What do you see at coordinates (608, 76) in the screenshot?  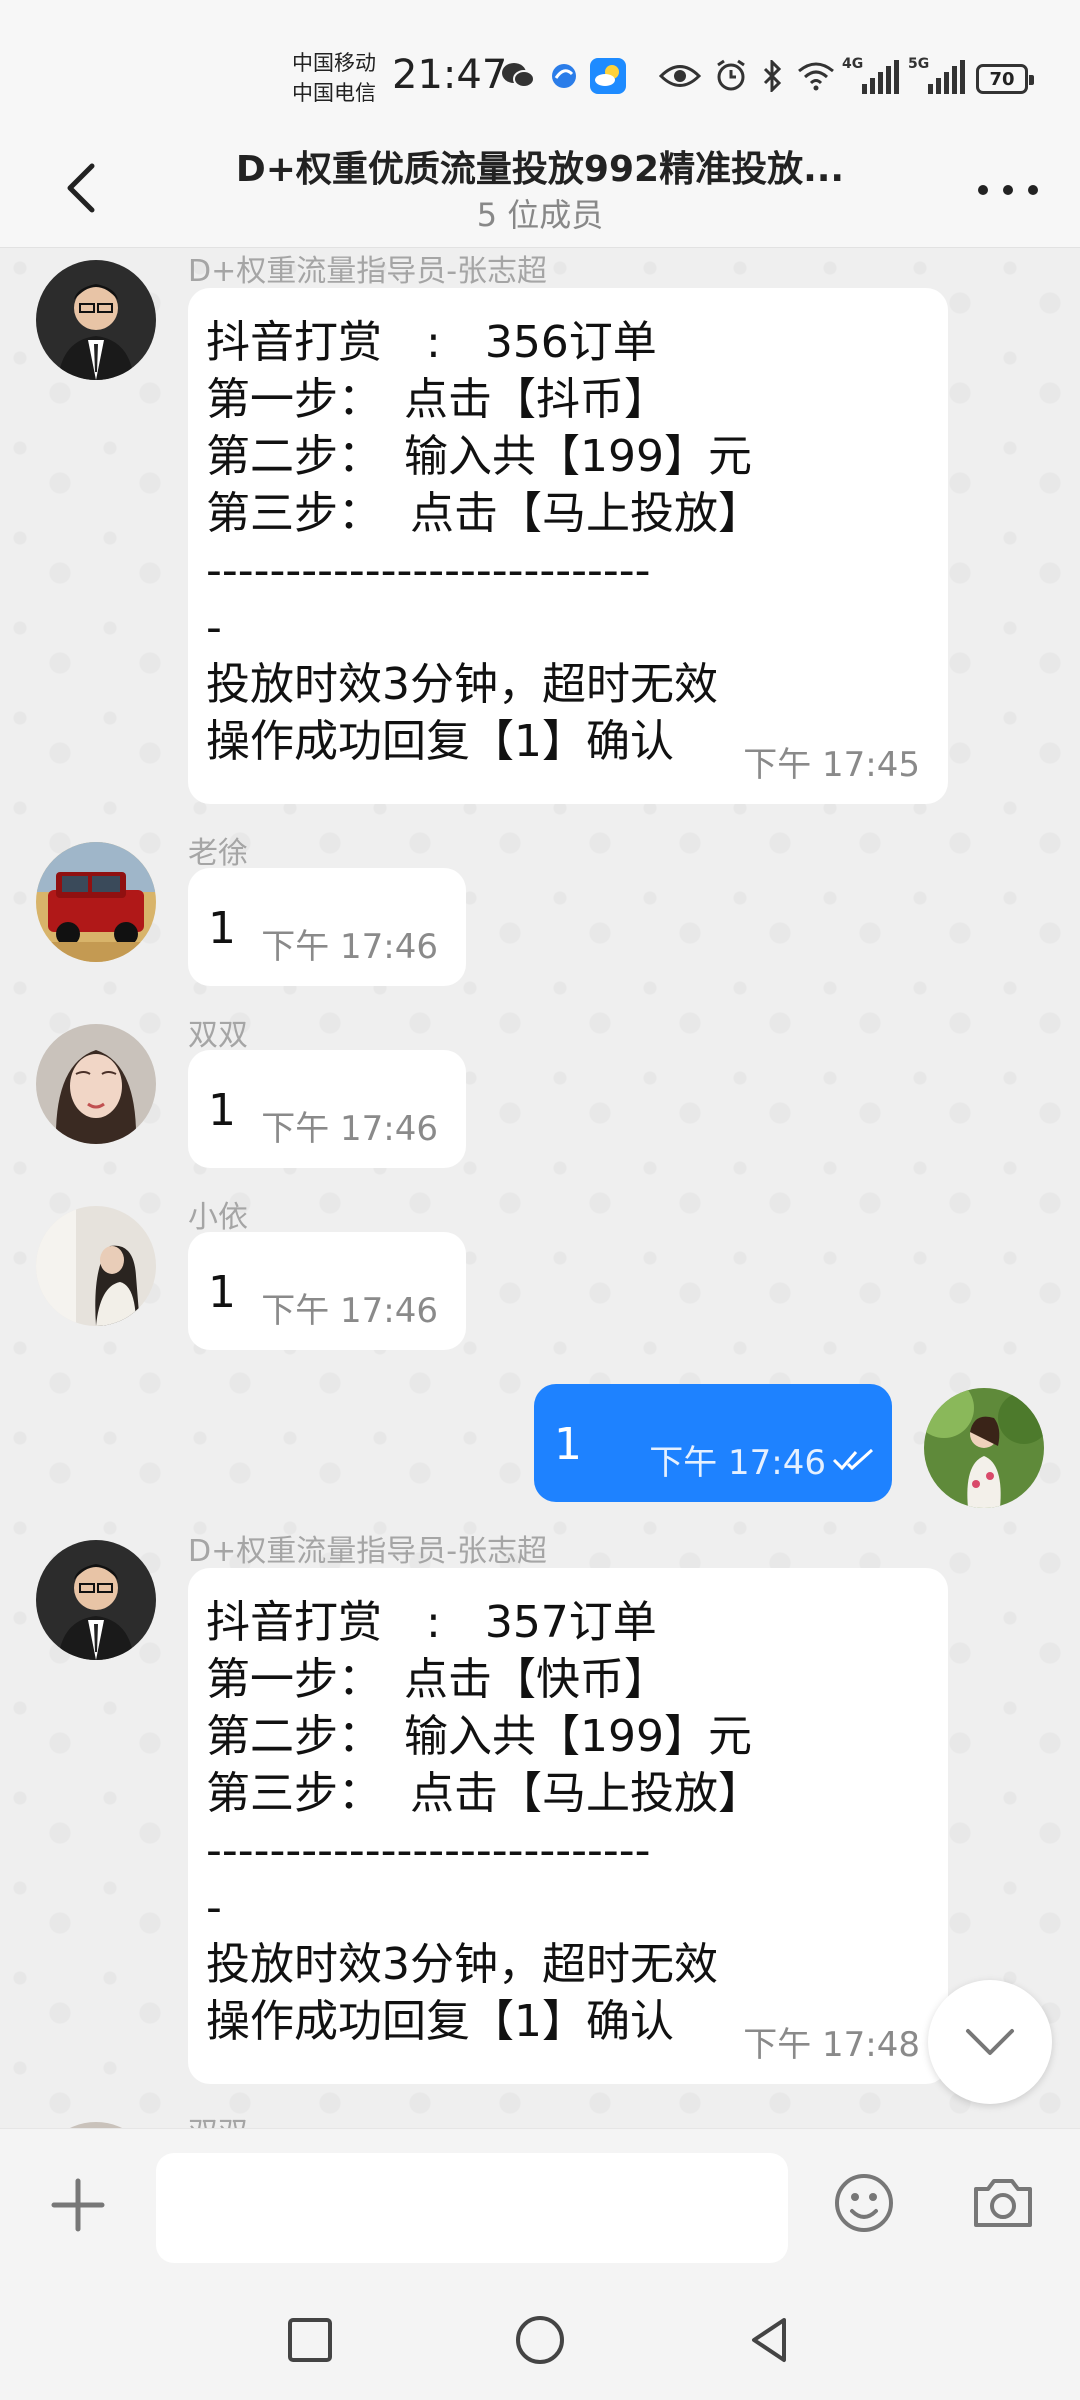 I see `weather-icon` at bounding box center [608, 76].